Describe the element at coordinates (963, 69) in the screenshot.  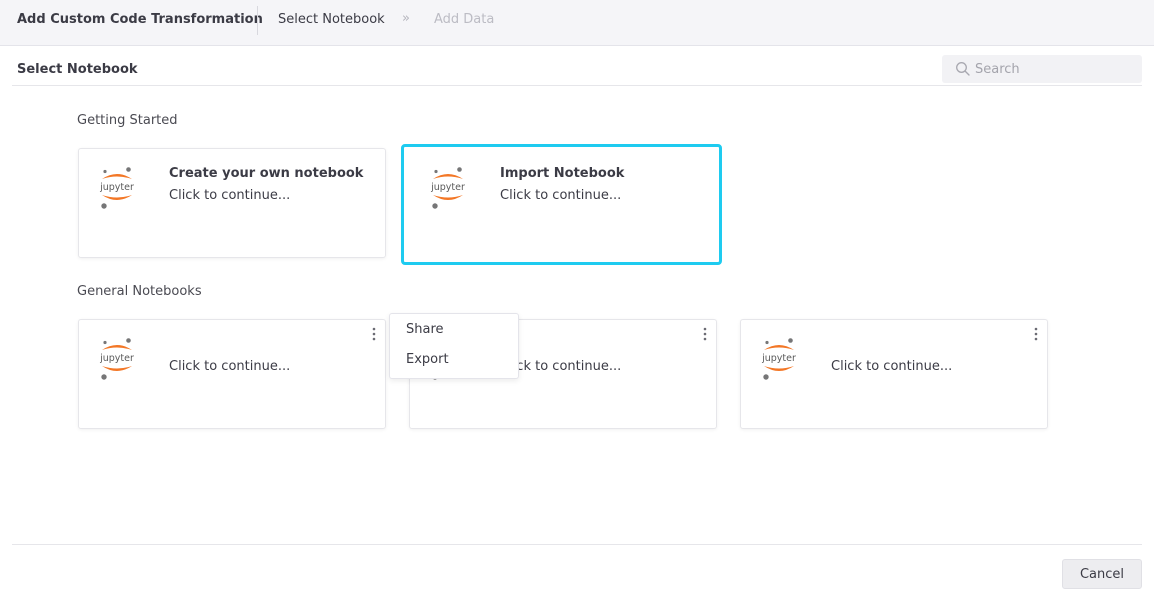
I see `search-icon` at that location.